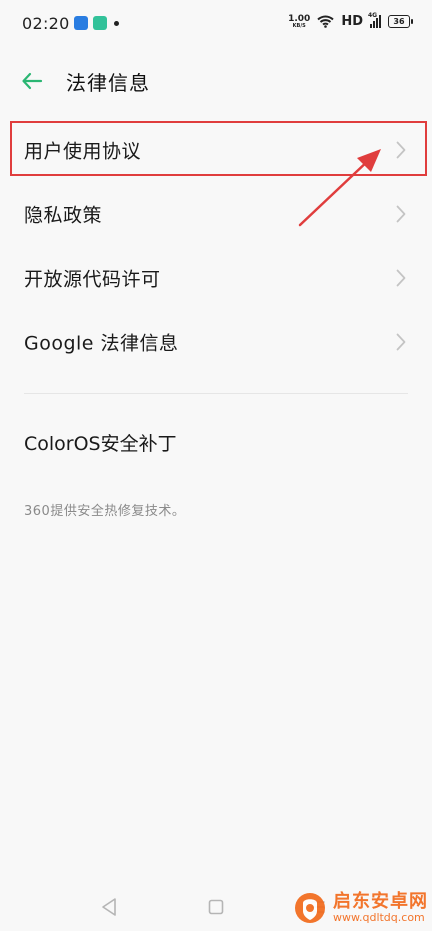 This screenshot has height=931, width=432. What do you see at coordinates (216, 214) in the screenshot?
I see `list-item-privacy-policy: 隐私政策` at bounding box center [216, 214].